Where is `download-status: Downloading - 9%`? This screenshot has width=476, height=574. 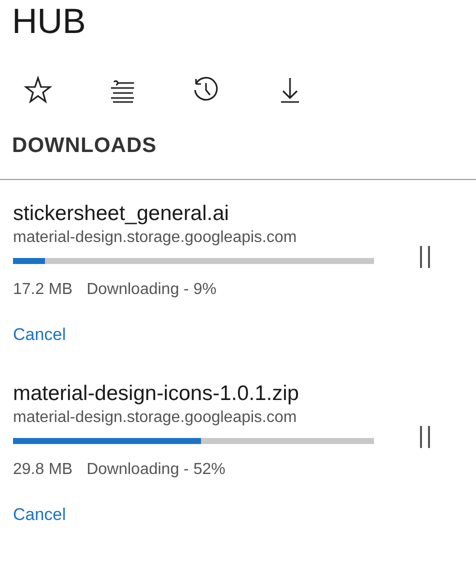
download-status: Downloading - 9% is located at coordinates (151, 290).